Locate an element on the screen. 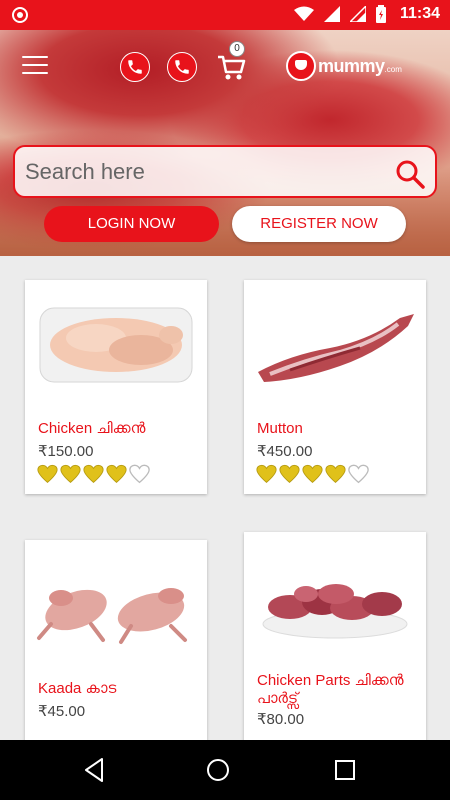  logo-domain: .com is located at coordinates (393, 69).